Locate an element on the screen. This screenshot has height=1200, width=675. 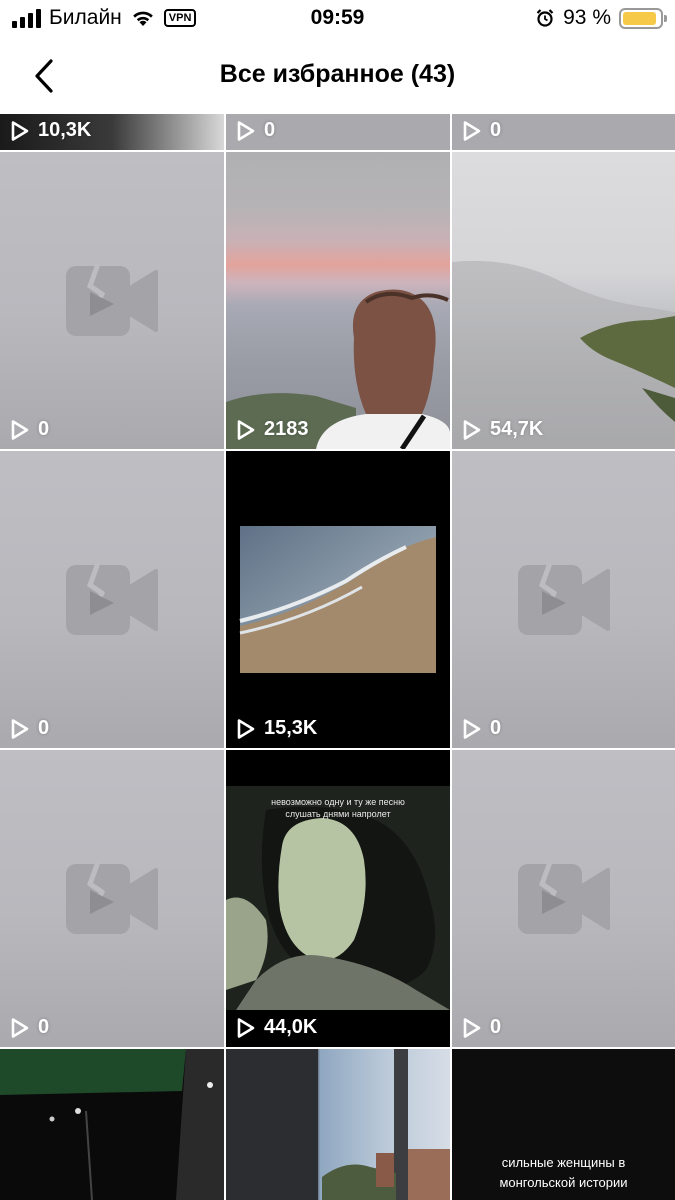
battery-icon is located at coordinates (643, 18).